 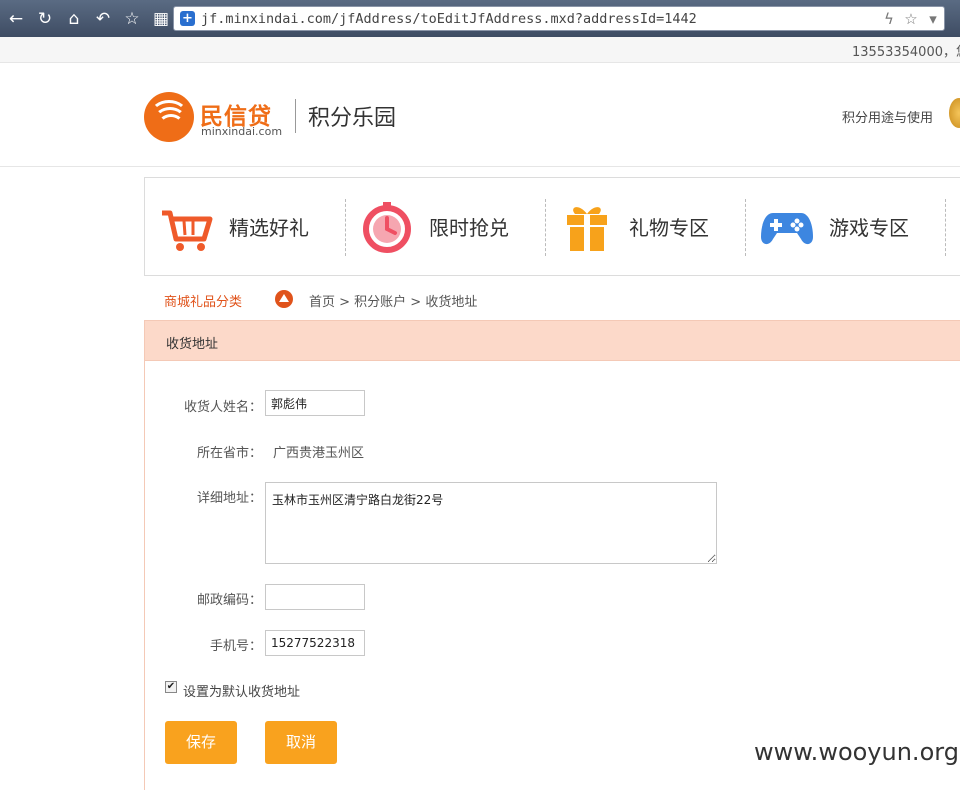 I want to click on lightning-icon: ϟ, so click(x=889, y=19).